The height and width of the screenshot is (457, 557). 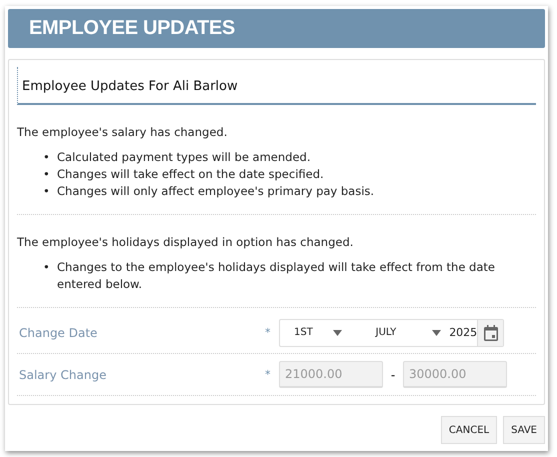 What do you see at coordinates (386, 332) in the screenshot?
I see `month-select: JULY` at bounding box center [386, 332].